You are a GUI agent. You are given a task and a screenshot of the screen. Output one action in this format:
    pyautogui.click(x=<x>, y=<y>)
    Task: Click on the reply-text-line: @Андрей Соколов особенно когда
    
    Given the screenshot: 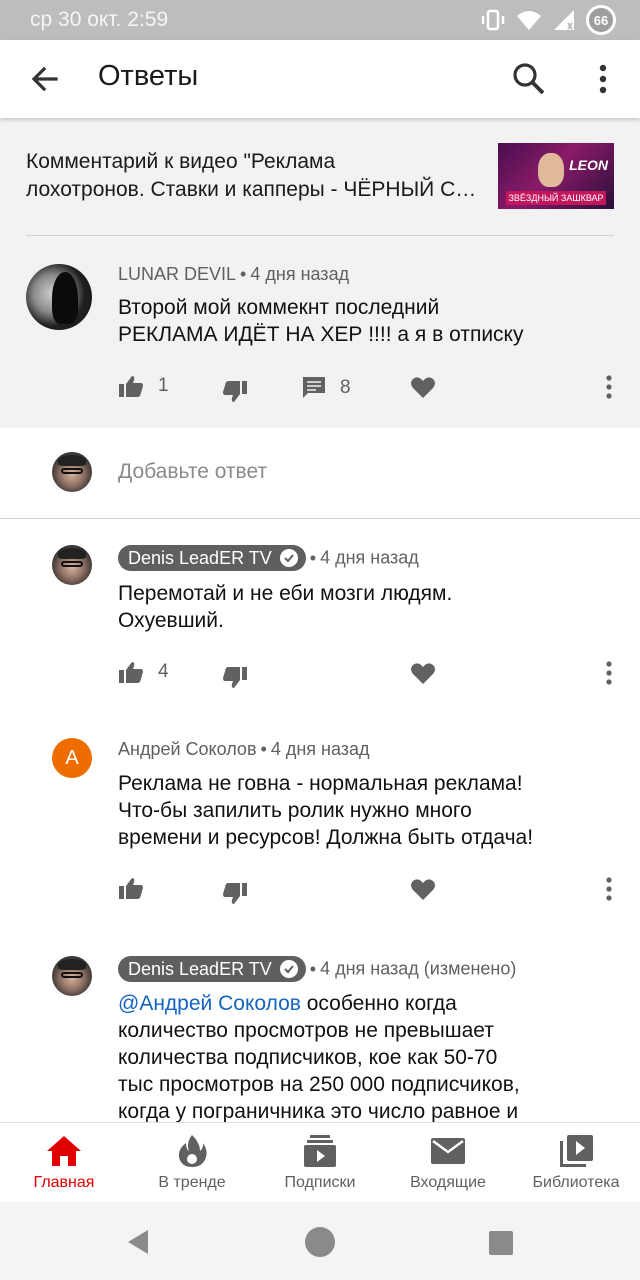 What is the action you would take?
    pyautogui.click(x=319, y=1003)
    